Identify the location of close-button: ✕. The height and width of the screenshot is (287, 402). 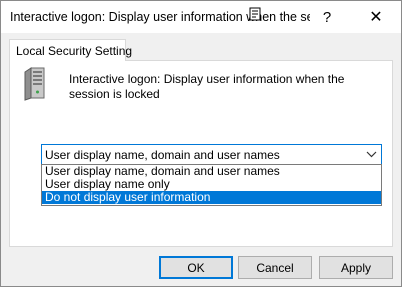
(376, 17).